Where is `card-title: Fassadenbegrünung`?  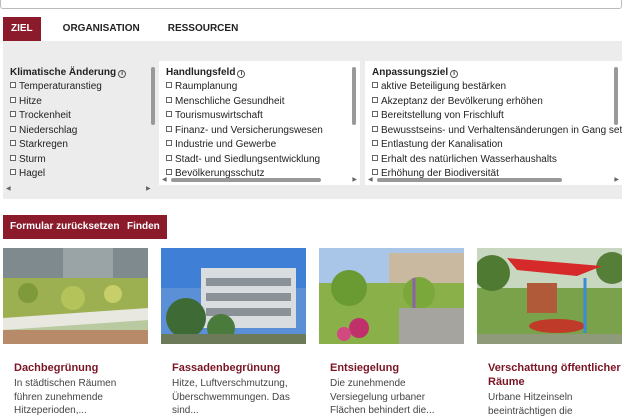 card-title: Fassadenbegrünung is located at coordinates (239, 368).